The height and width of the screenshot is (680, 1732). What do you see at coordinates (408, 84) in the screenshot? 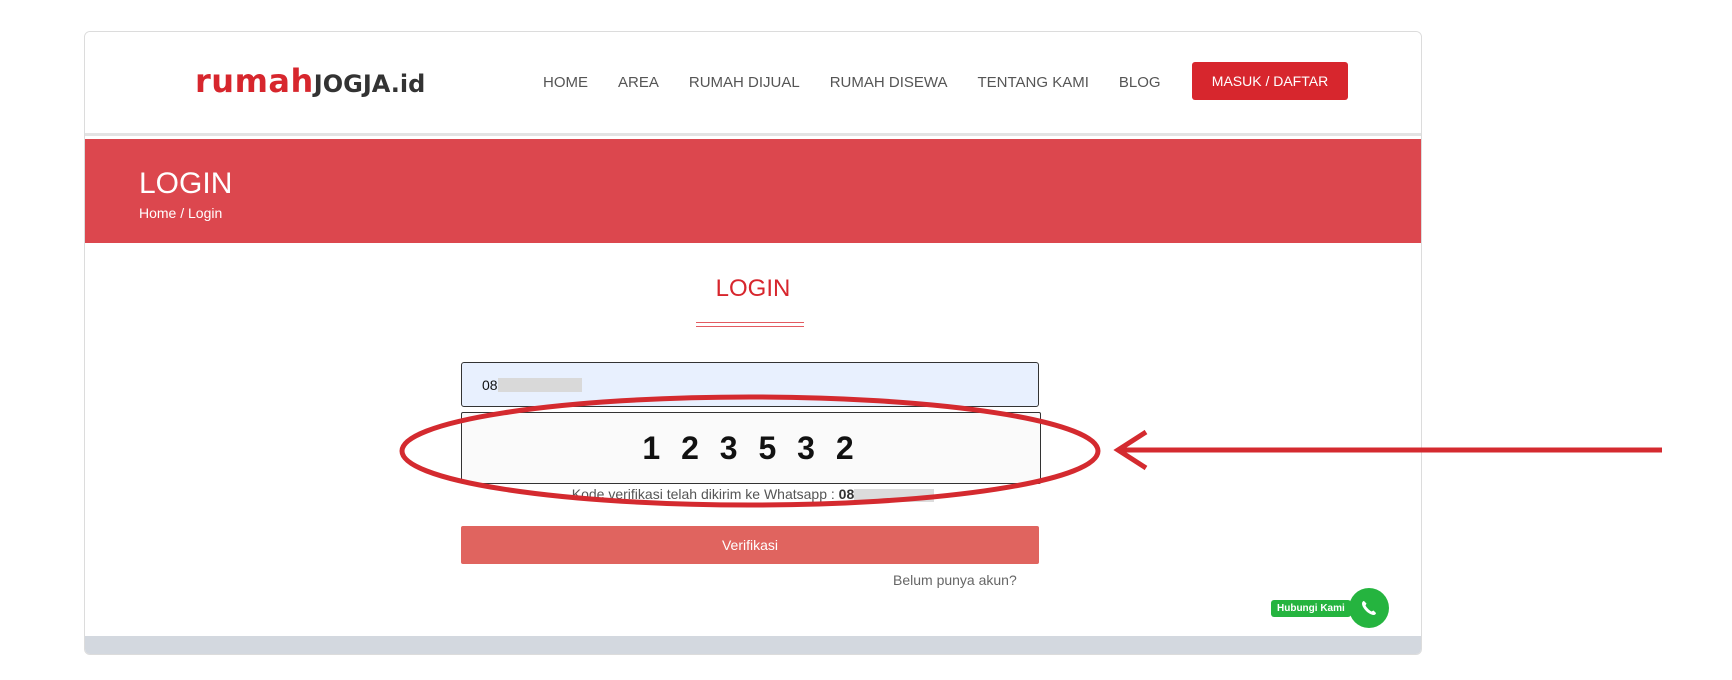
I see `logo-part-id: .id` at bounding box center [408, 84].